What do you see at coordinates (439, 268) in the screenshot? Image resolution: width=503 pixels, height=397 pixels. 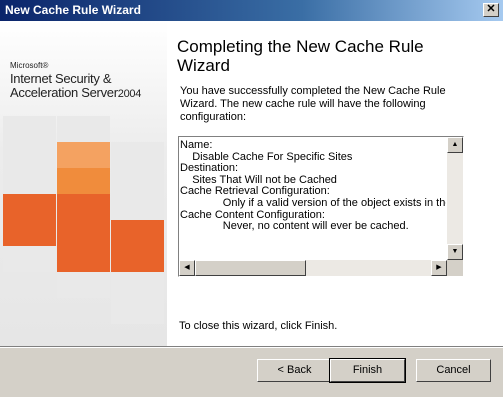 I see `scroll-right-icon: ▶` at bounding box center [439, 268].